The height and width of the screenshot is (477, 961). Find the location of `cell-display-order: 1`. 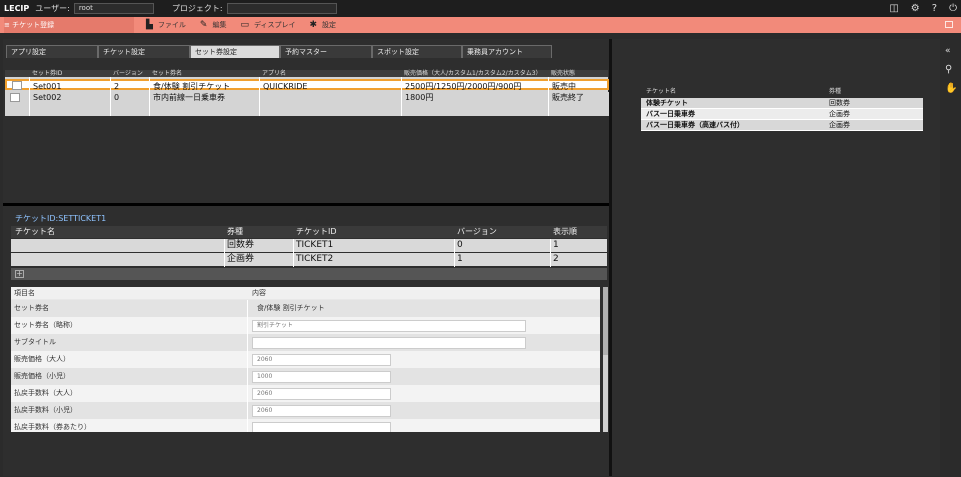

cell-display-order: 1 is located at coordinates (556, 245).